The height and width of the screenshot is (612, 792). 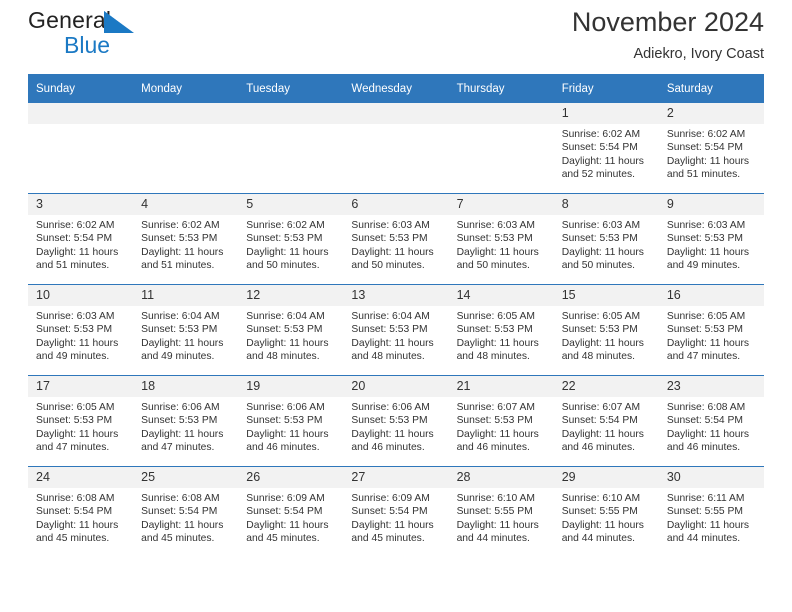 What do you see at coordinates (501, 295) in the screenshot?
I see `day-number: 14` at bounding box center [501, 295].